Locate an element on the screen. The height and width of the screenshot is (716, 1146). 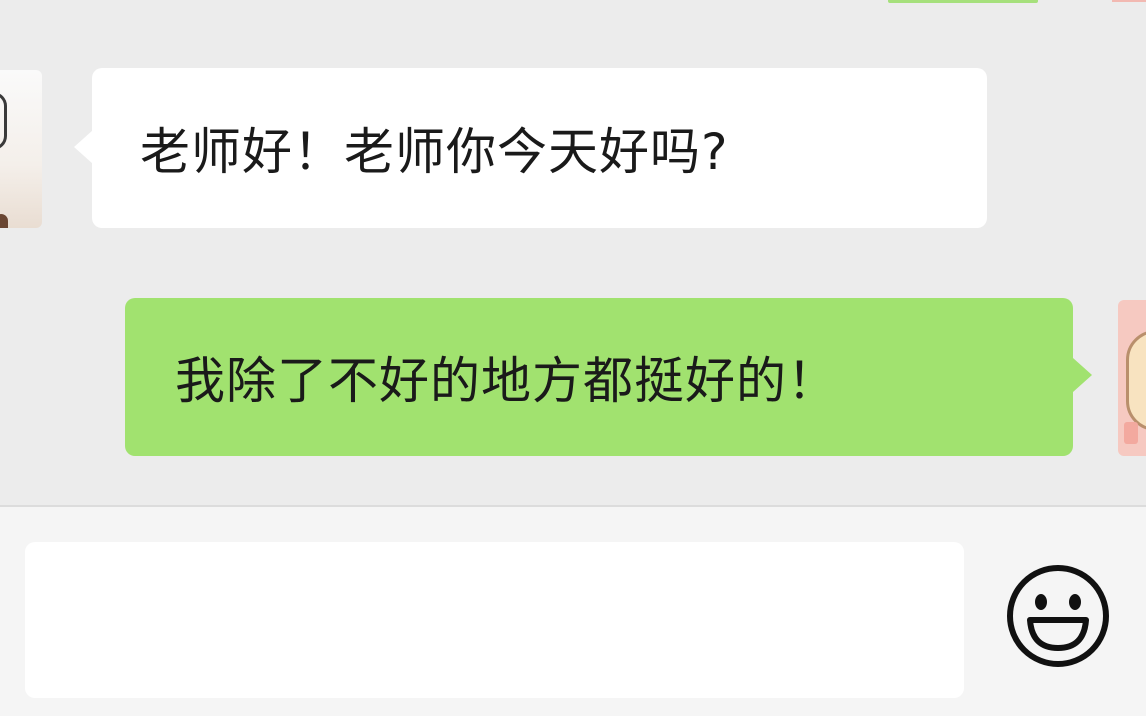
previous-message-edge is located at coordinates (963, 1).